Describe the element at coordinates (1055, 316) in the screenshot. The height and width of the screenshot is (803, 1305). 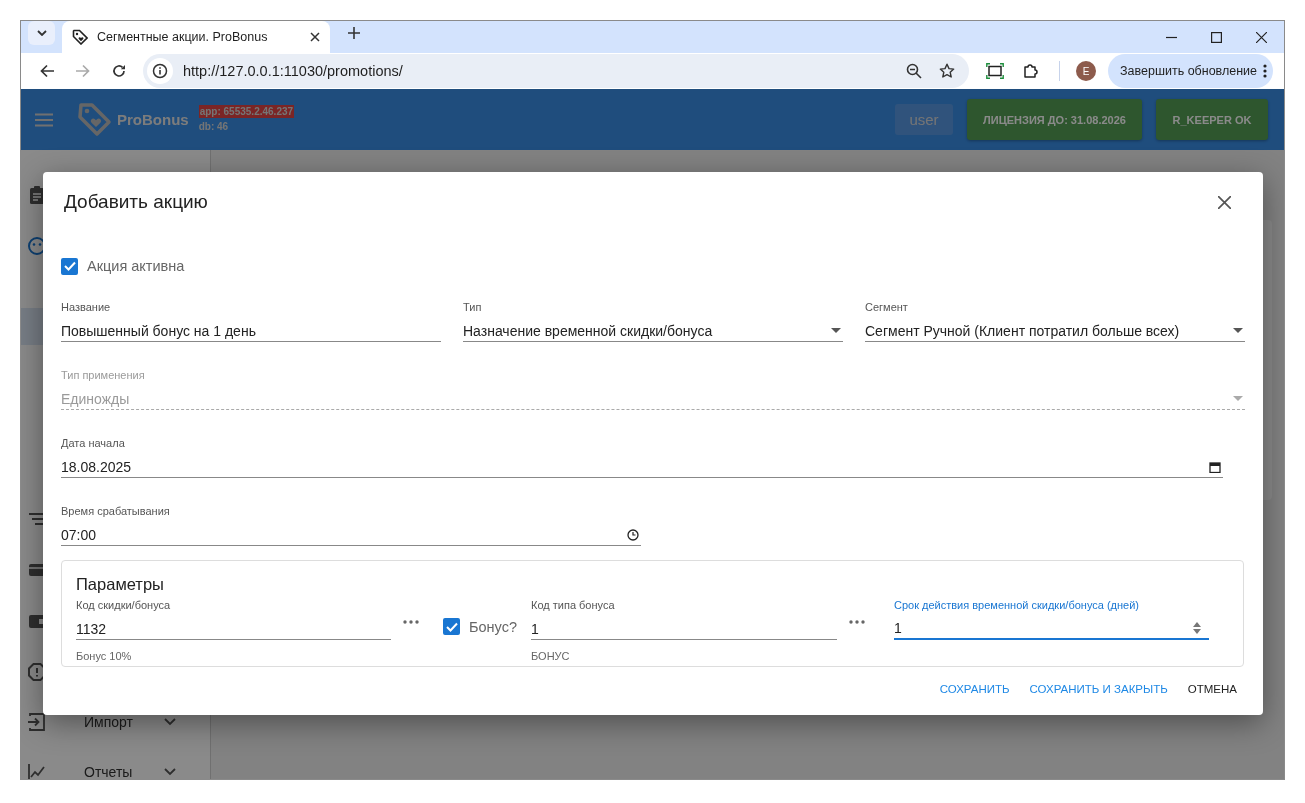
I see `select-field: Сегмент Сегмент Ручной (Клиент потратил больше всех)` at that location.